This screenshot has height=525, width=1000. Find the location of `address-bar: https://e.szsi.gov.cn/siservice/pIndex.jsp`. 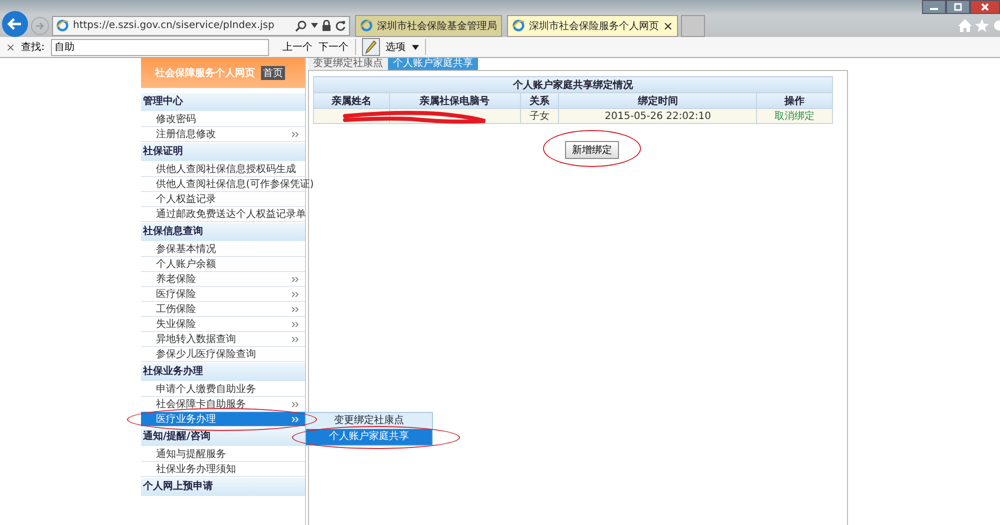

address-bar: https://e.szsi.gov.cn/siservice/pIndex.jsp is located at coordinates (201, 26).